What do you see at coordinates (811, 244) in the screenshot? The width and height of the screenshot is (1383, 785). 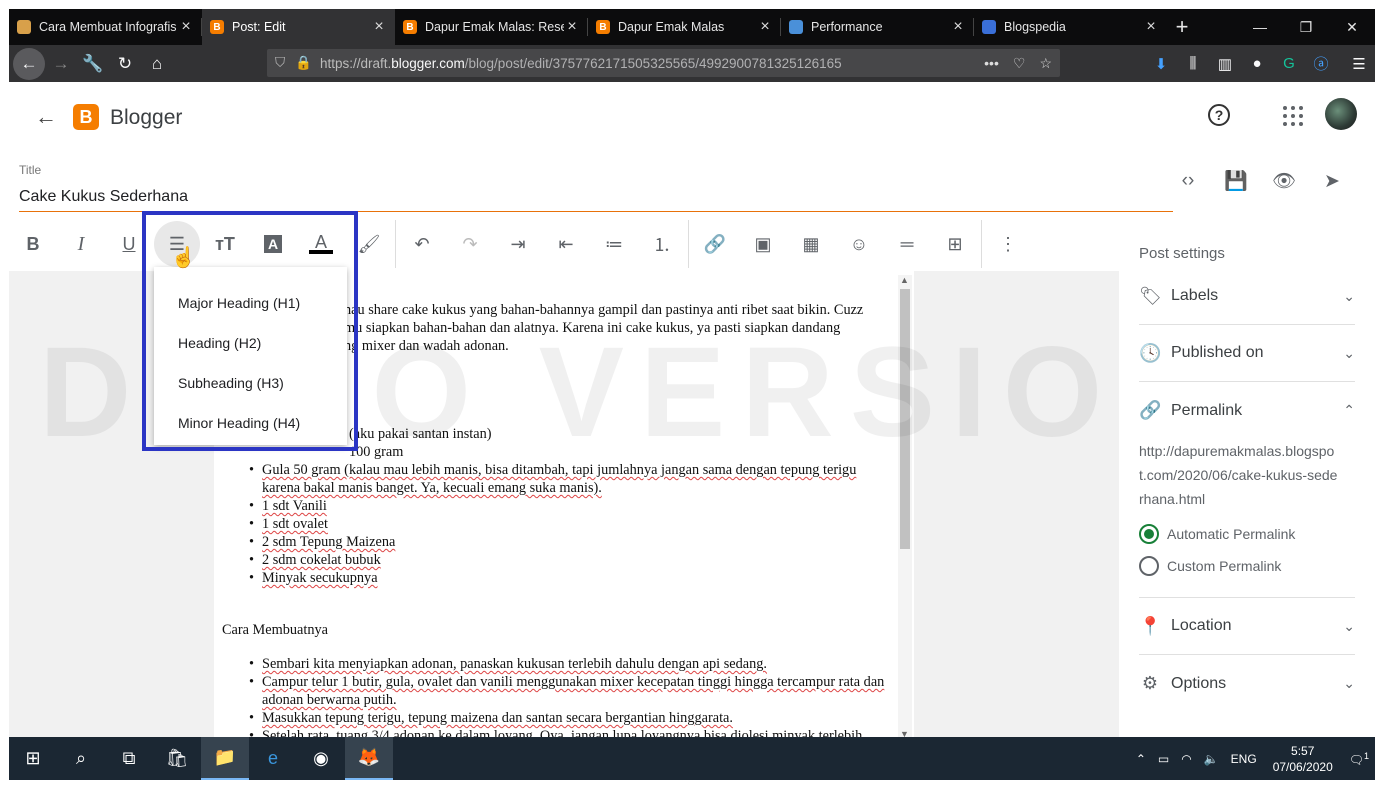 I see `video-icon: ▦` at bounding box center [811, 244].